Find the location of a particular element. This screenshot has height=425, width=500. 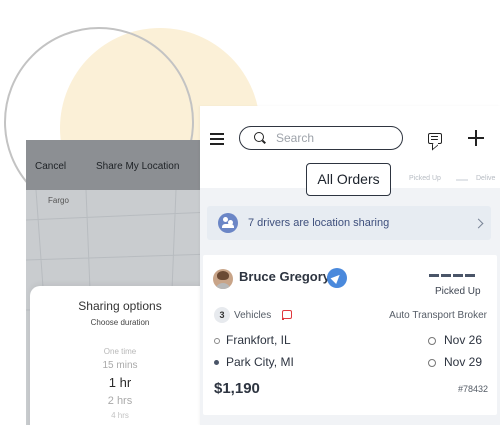

avatar is located at coordinates (223, 279).